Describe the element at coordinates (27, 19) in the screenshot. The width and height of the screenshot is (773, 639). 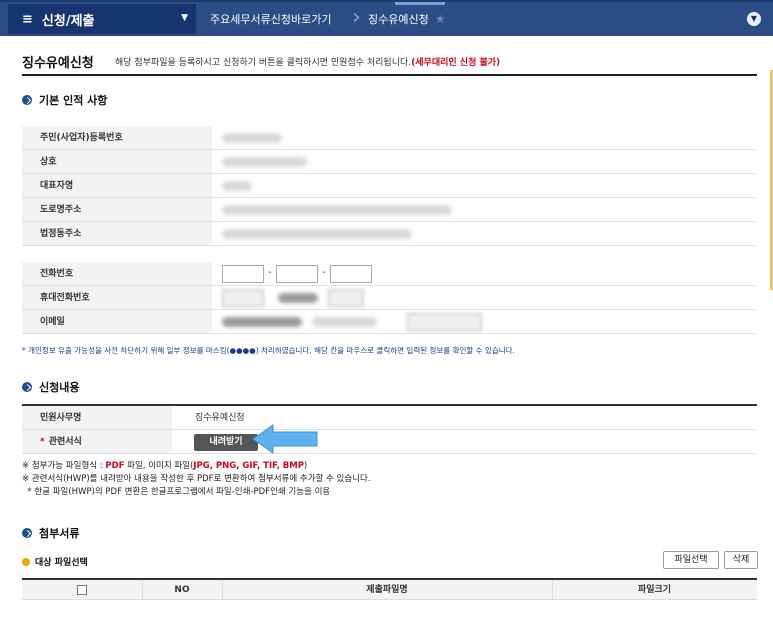
I see `hamburger-icon: ≡` at that location.